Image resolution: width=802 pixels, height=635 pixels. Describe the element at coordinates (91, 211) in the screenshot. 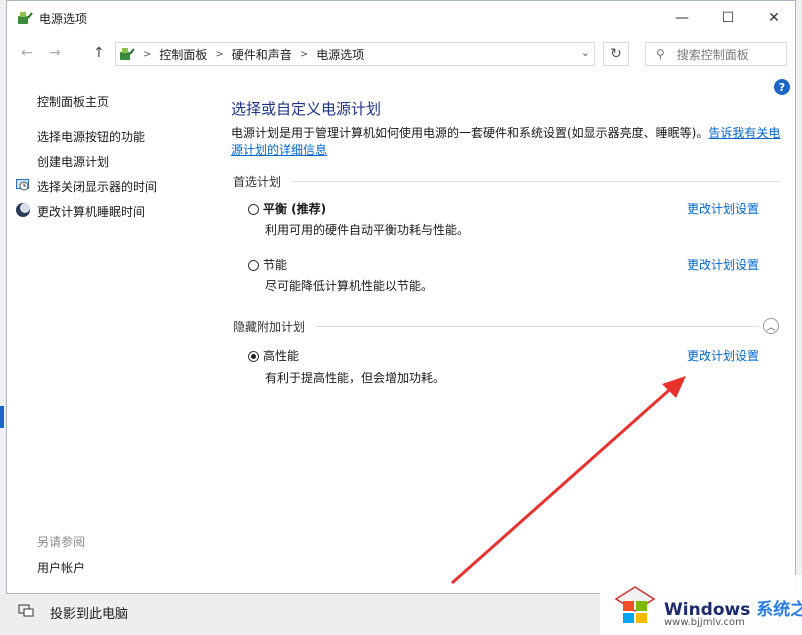

I see `sidebar-item-sleep-time: 更改计算机睡眠时间` at that location.